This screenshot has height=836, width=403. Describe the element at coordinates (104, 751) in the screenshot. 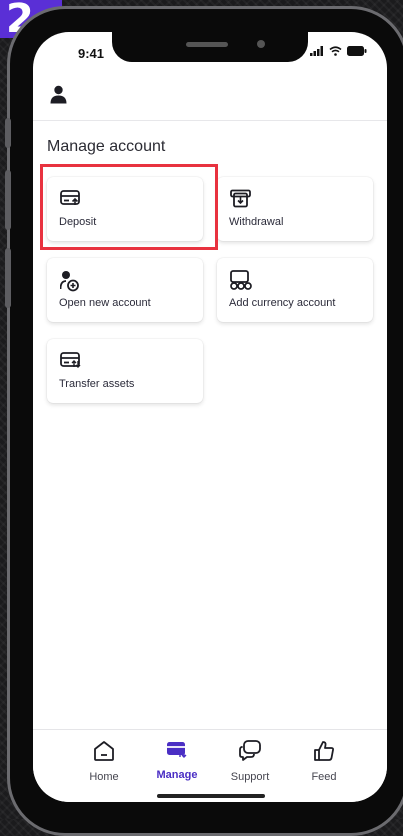

I see `home-icon` at that location.